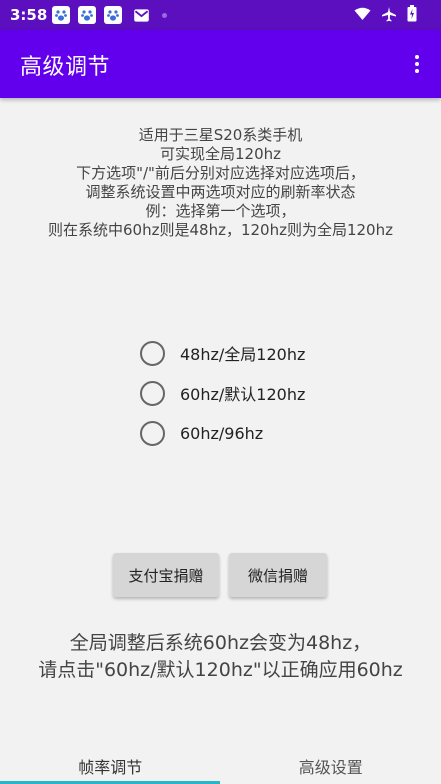 Image resolution: width=441 pixels, height=784 pixels. I want to click on tab-advanced-settings: 高级设置, so click(331, 763).